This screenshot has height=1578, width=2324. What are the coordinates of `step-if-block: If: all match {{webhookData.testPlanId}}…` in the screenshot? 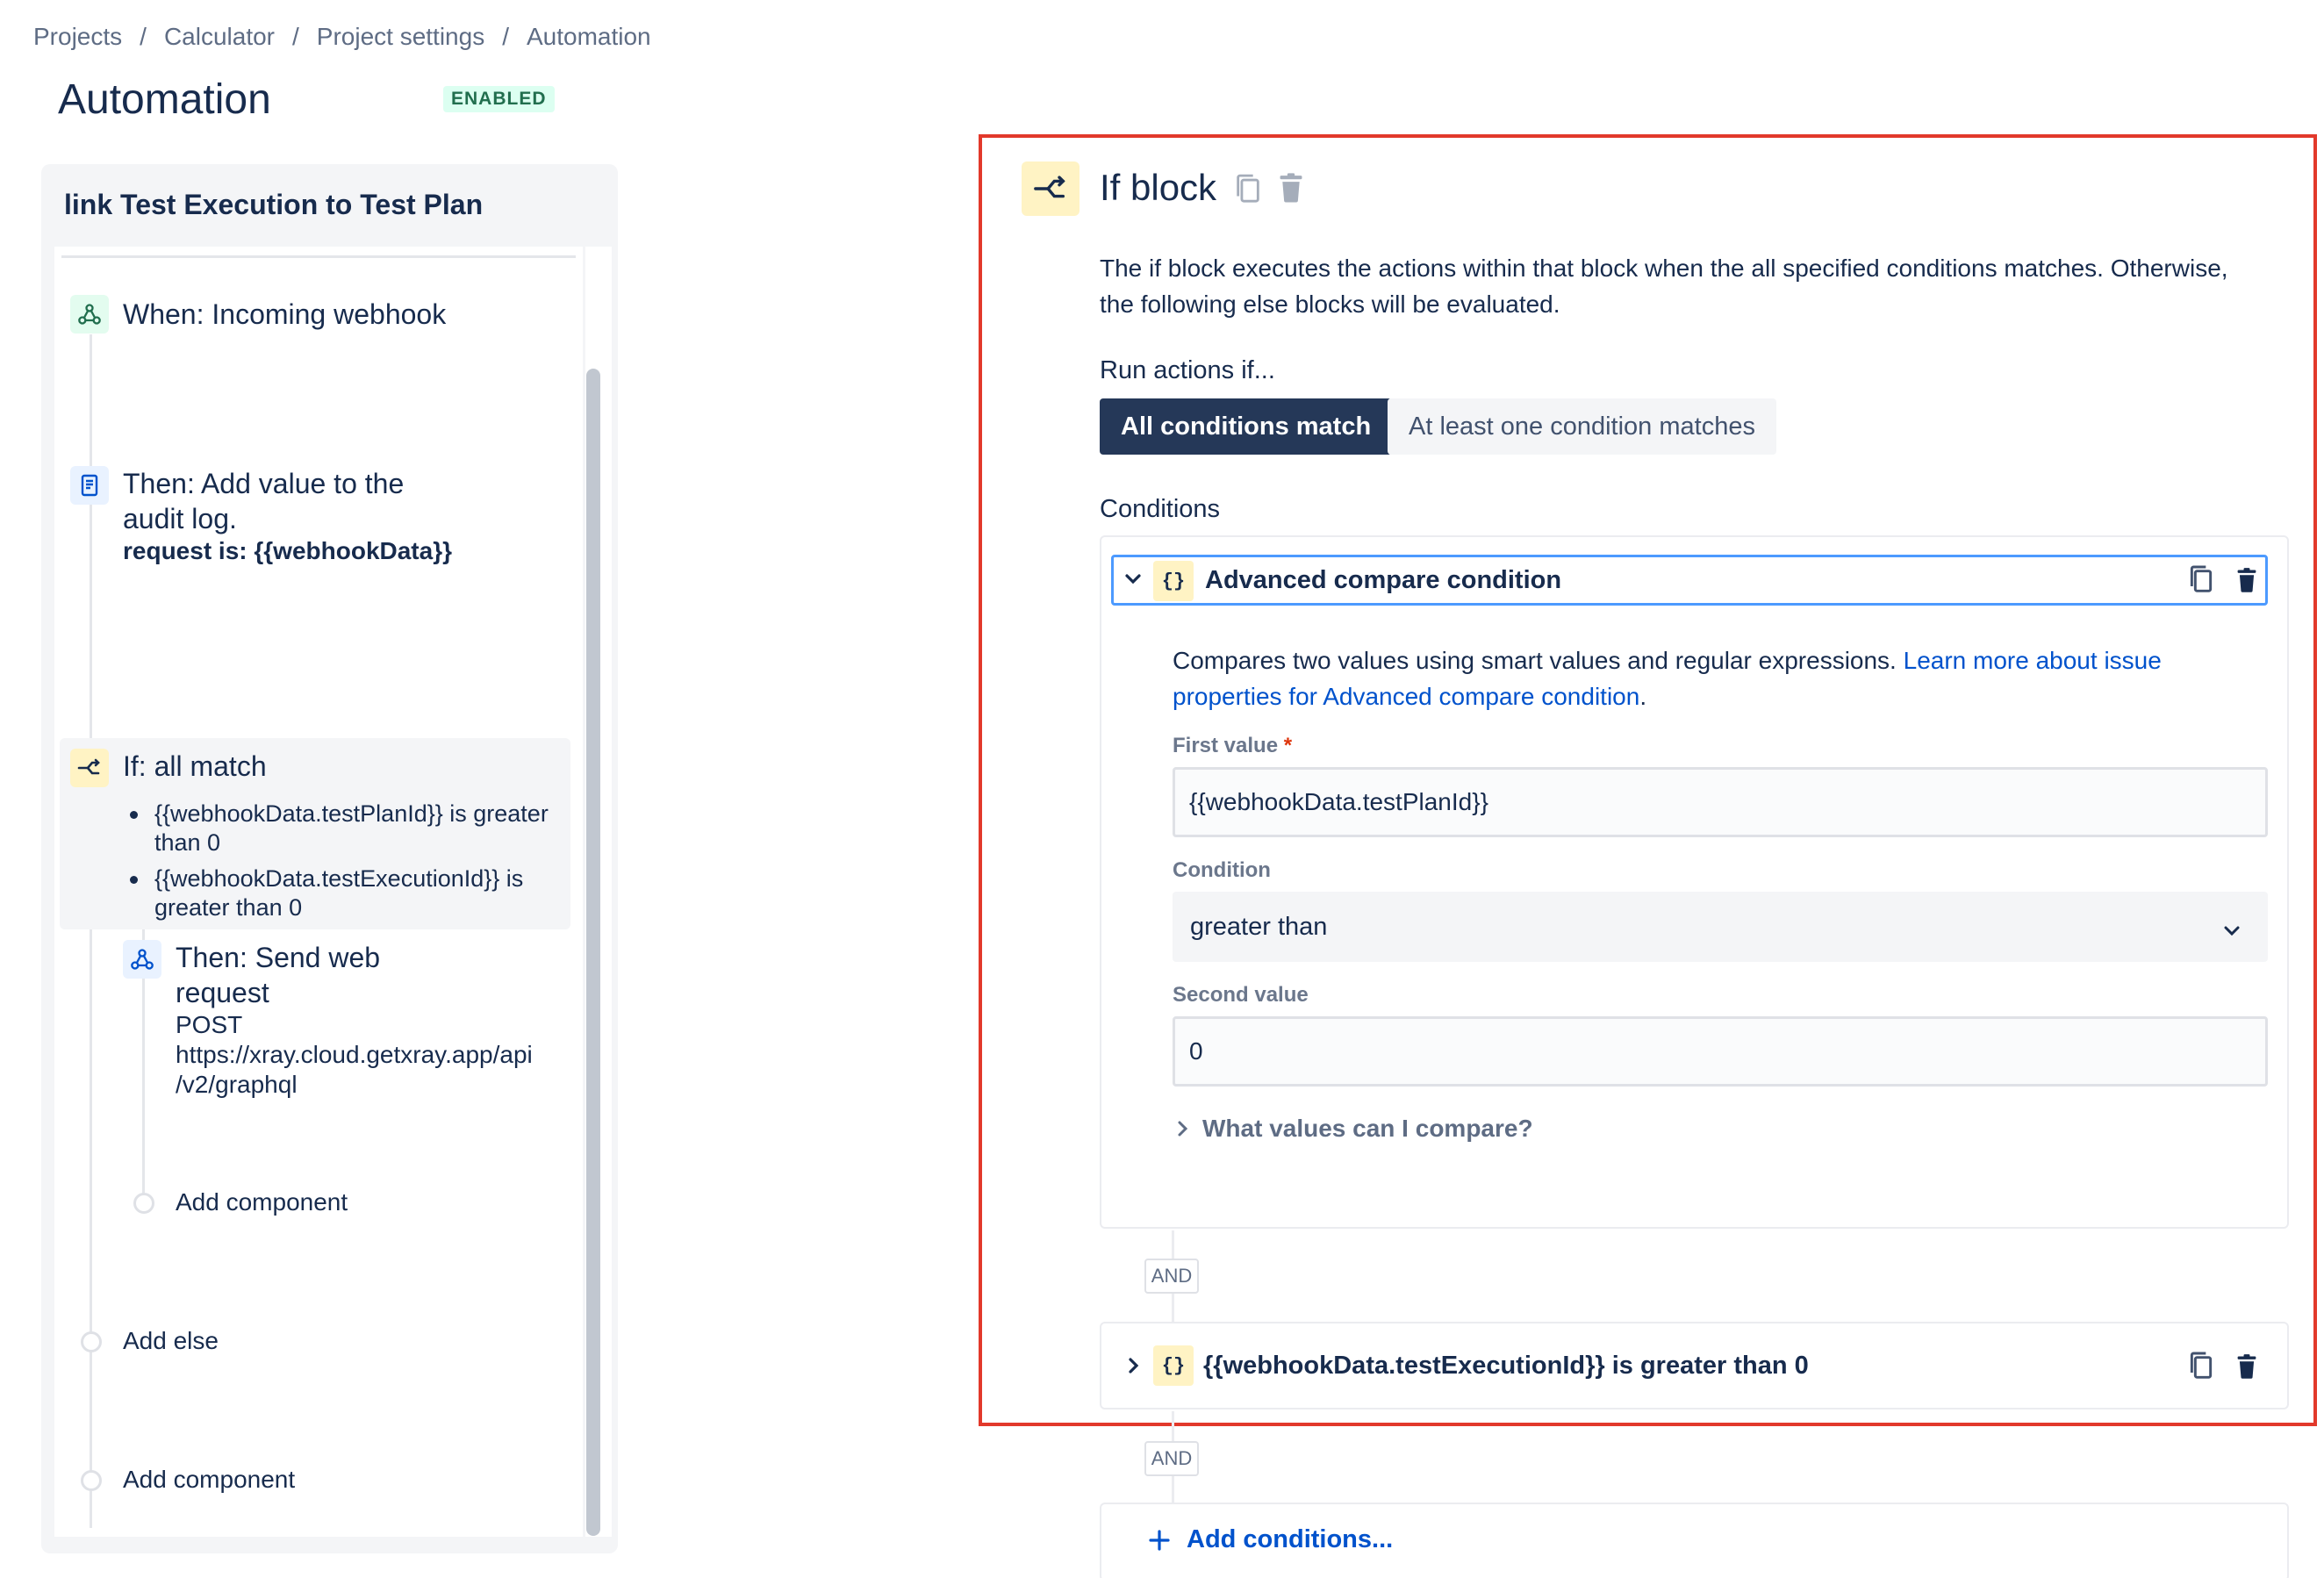 It's located at (315, 833).